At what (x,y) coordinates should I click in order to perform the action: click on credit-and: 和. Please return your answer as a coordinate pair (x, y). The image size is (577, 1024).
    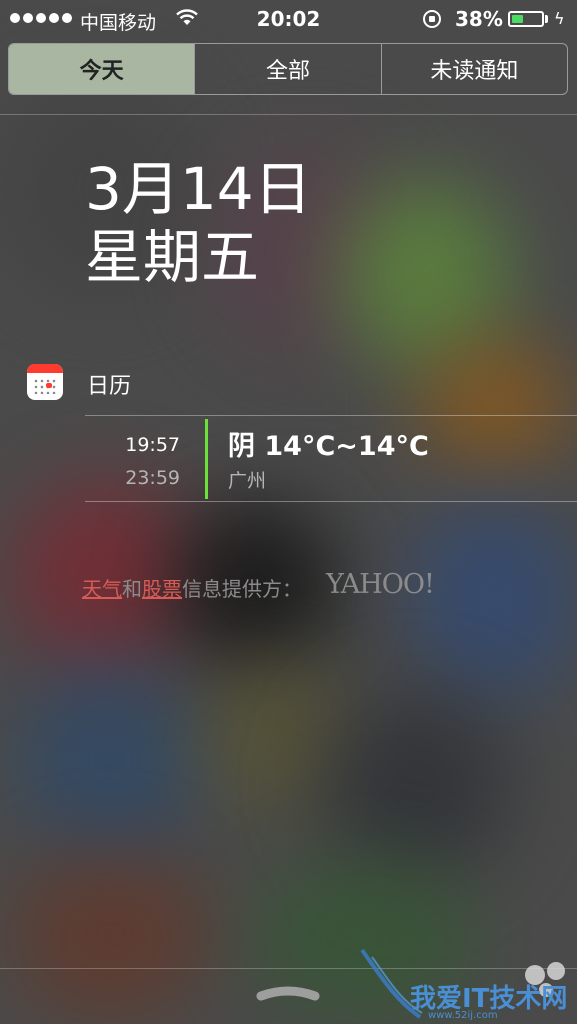
    Looking at the image, I should click on (132, 589).